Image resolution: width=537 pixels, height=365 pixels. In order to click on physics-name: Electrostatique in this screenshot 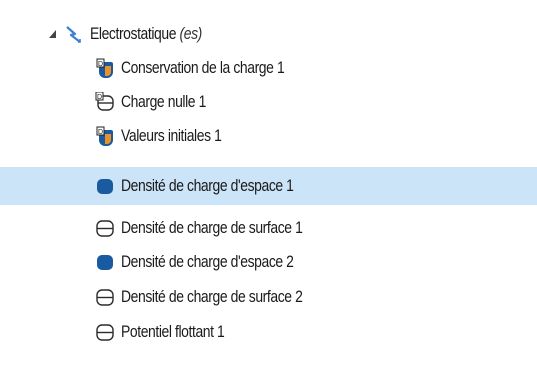, I will do `click(133, 33)`.